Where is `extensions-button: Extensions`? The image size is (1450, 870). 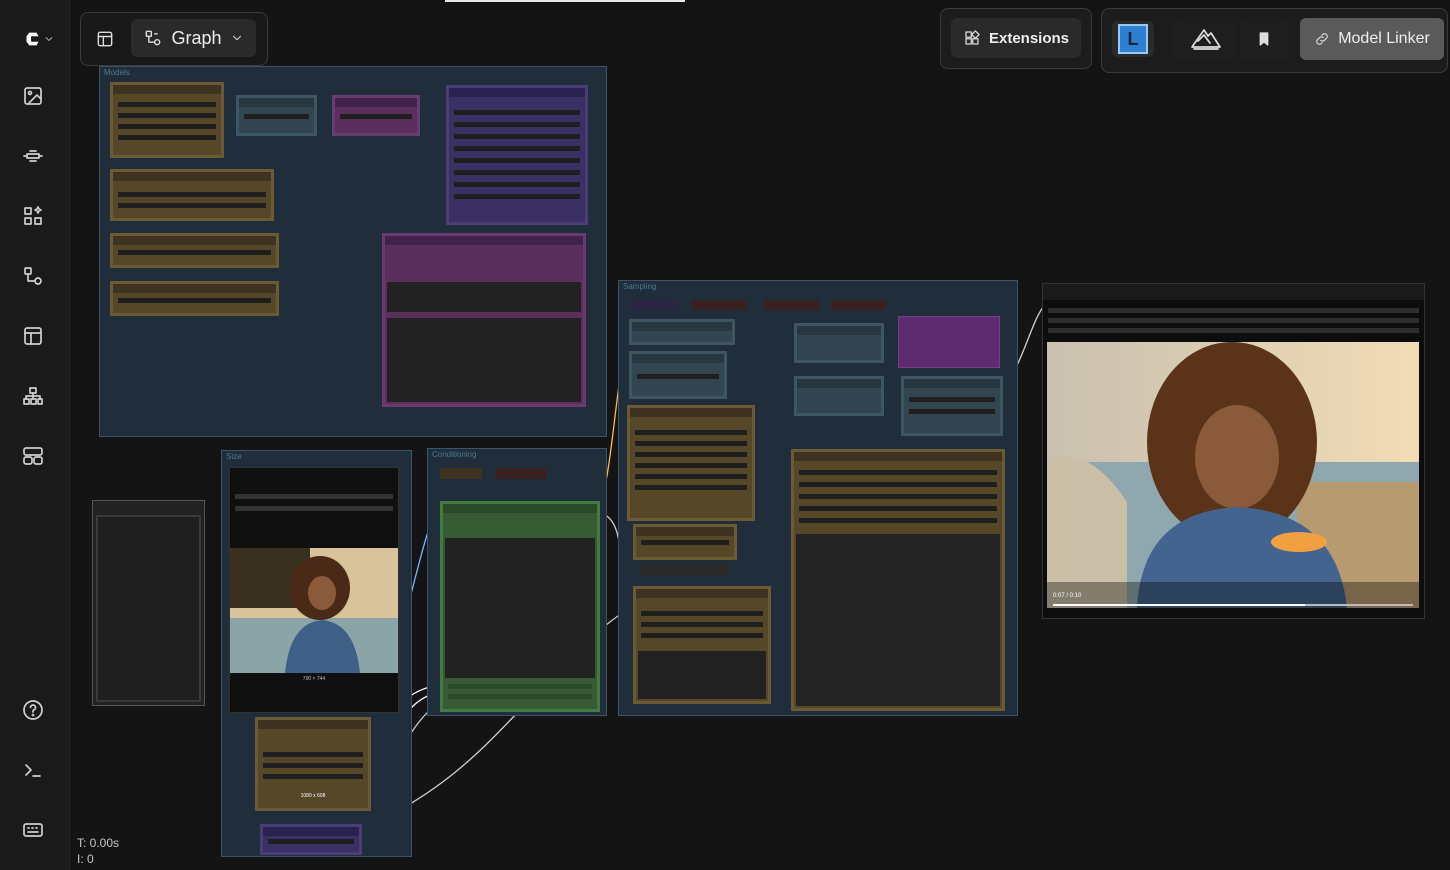 extensions-button: Extensions is located at coordinates (1016, 38).